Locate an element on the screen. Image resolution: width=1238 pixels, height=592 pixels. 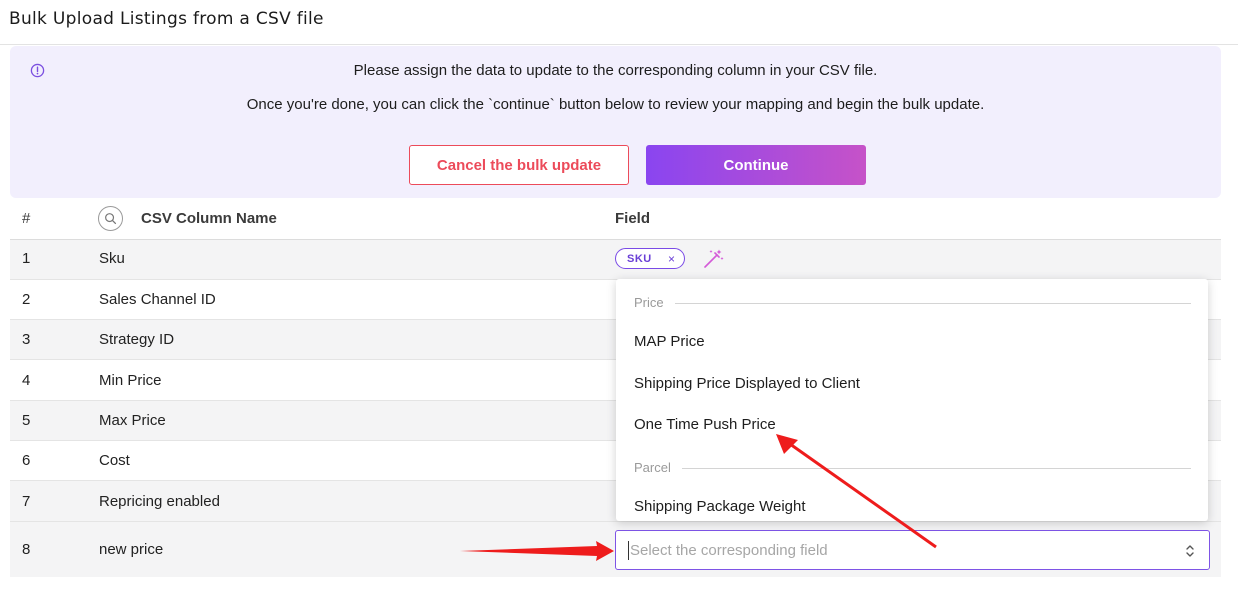
option-shipping-price-displayed: Shipping Price Displayed to Client is located at coordinates (912, 384).